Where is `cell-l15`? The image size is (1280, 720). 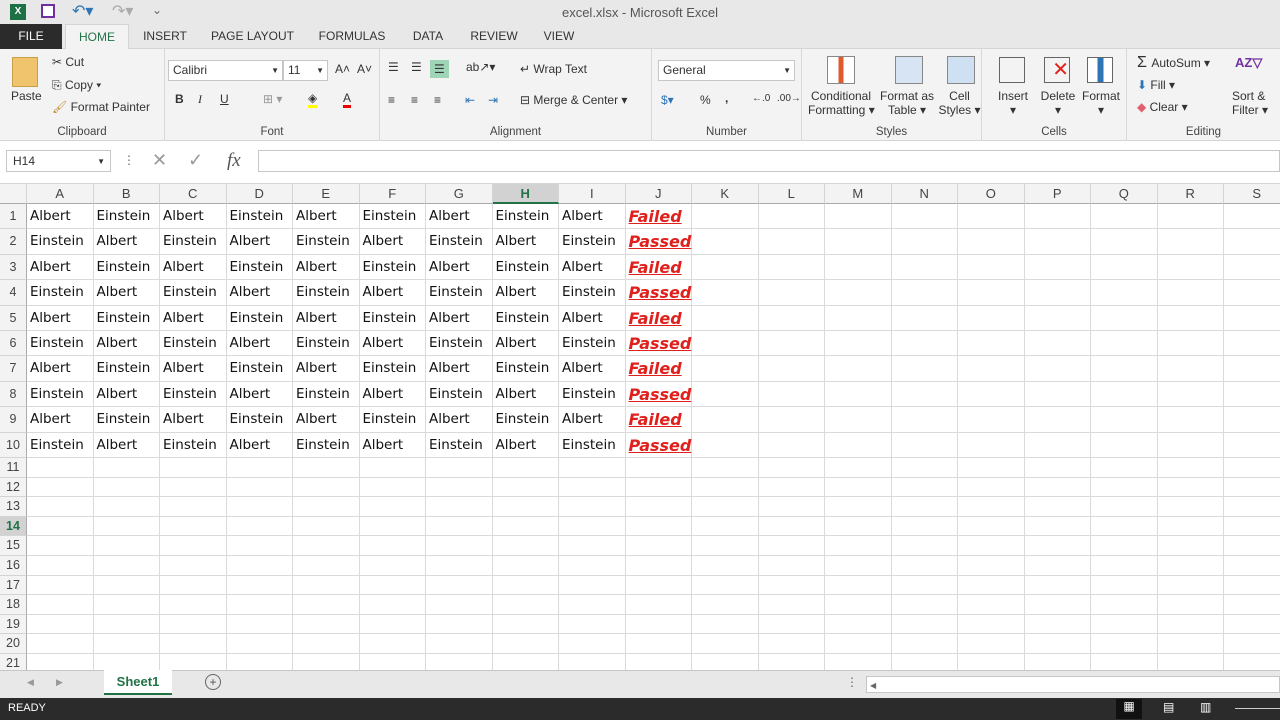
cell-l15 is located at coordinates (791, 546).